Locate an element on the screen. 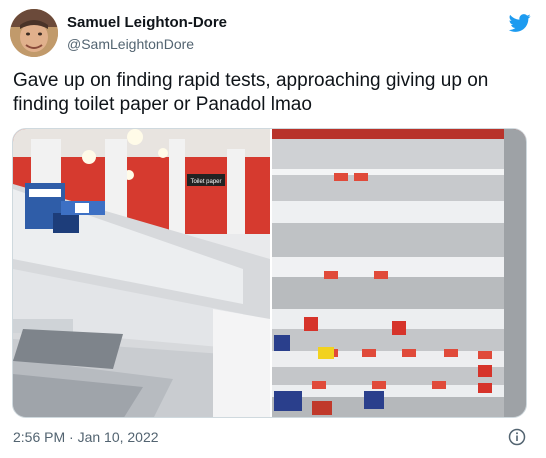 The image size is (546, 458). author-display-name: Samuel Leighton-Dore is located at coordinates (147, 22).